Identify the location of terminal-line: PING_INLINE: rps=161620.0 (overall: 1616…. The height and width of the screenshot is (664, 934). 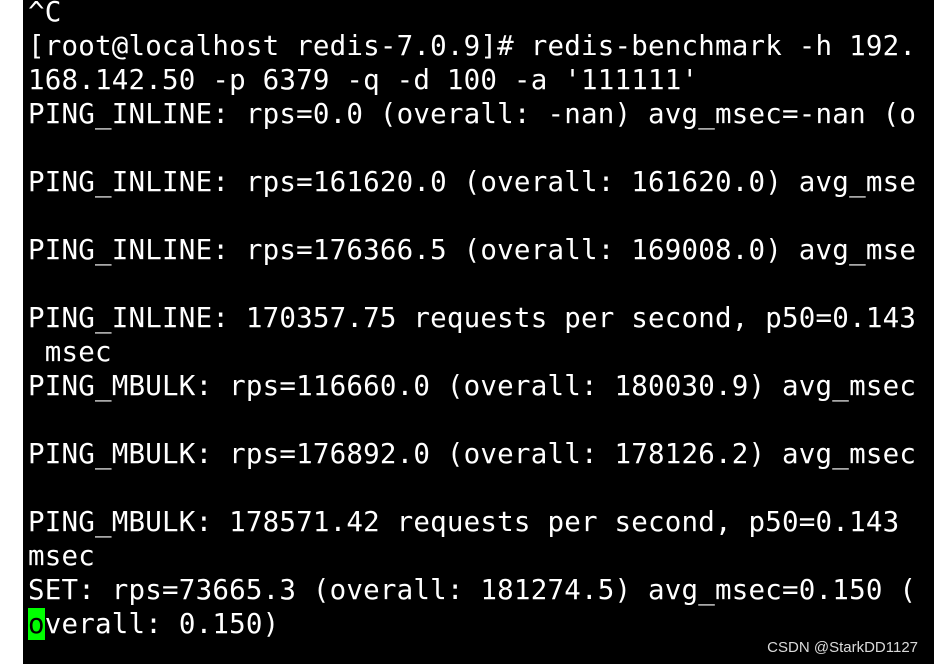
(472, 182).